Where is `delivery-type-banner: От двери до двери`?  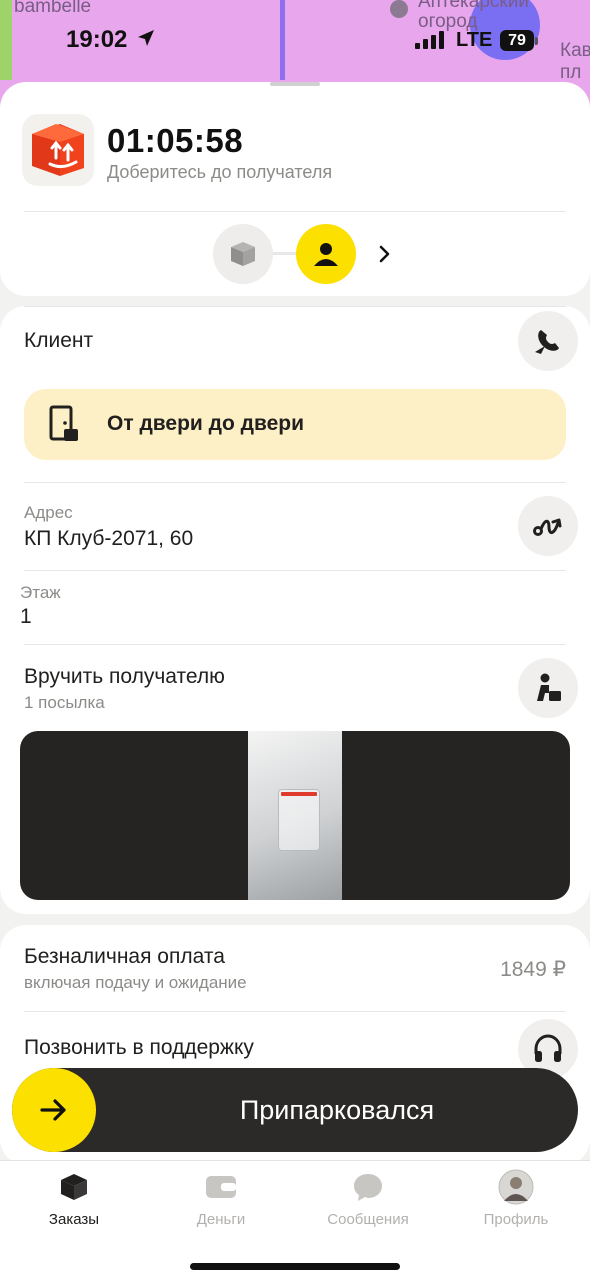
delivery-type-banner: От двери до двери is located at coordinates (295, 424).